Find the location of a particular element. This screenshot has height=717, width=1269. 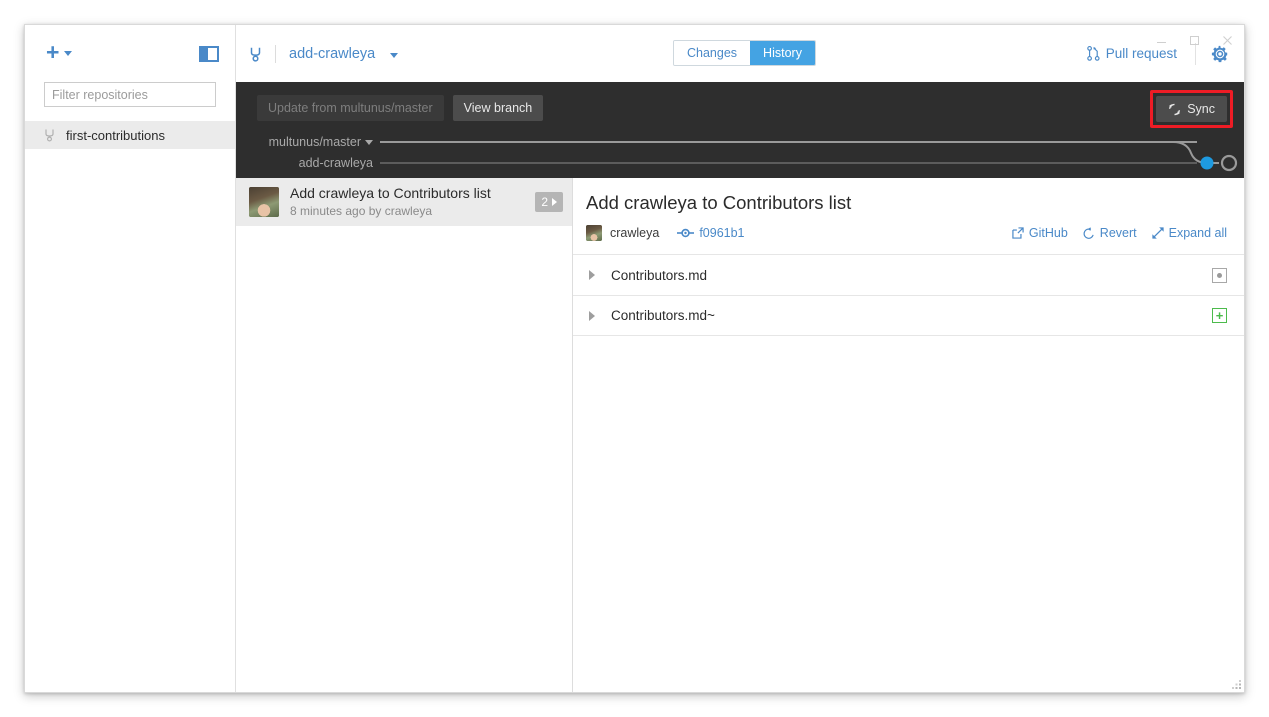

minimize-button is located at coordinates (1161, 40).